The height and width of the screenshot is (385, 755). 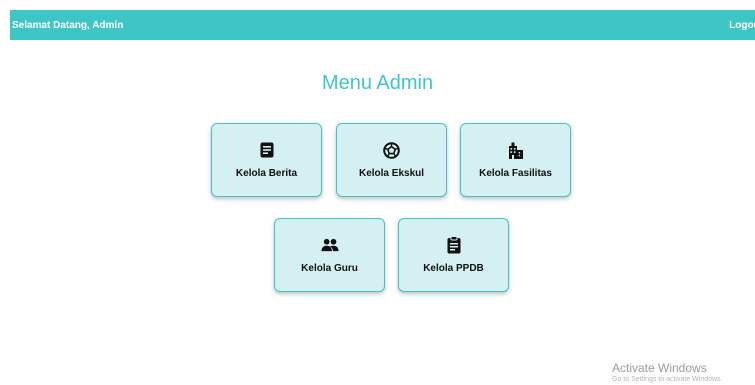 What do you see at coordinates (453, 255) in the screenshot?
I see `menu-card-kelola-ppdb: Kelola PPDB` at bounding box center [453, 255].